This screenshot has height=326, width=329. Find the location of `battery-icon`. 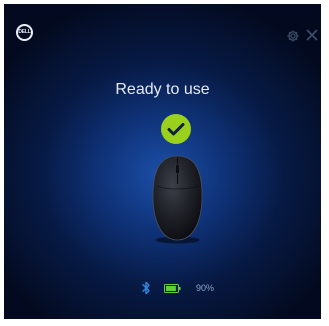

battery-icon is located at coordinates (172, 288).